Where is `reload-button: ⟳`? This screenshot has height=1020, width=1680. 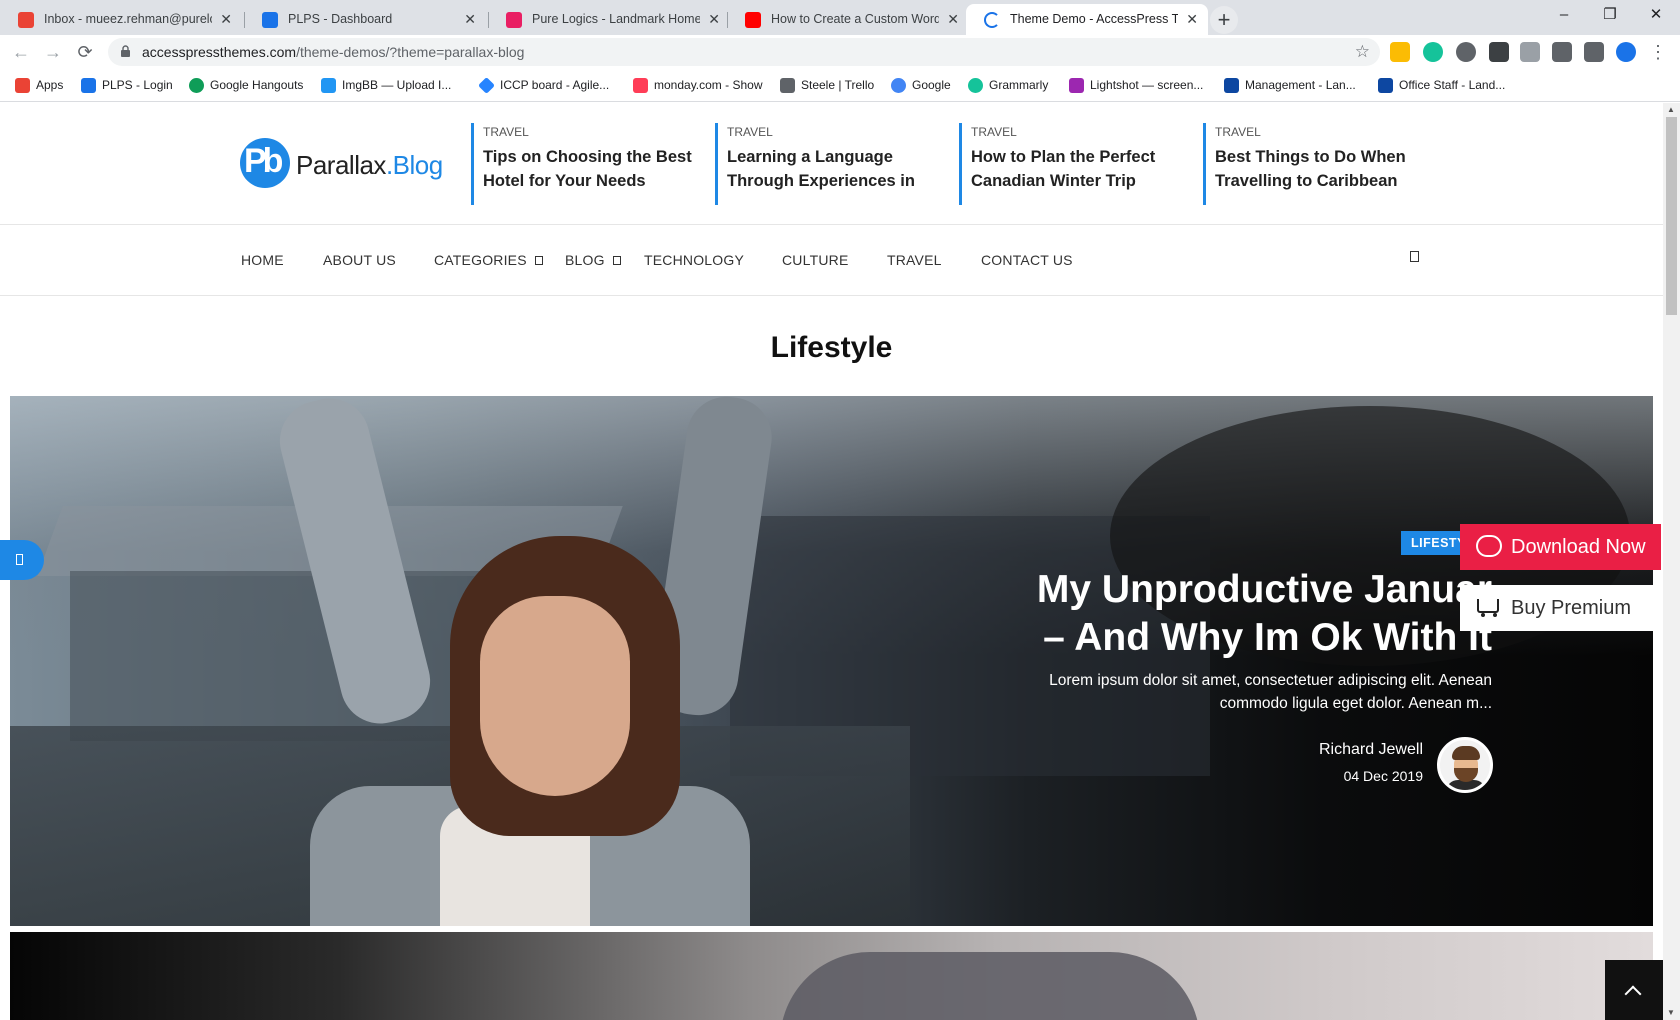
reload-button: ⟳ is located at coordinates (85, 52).